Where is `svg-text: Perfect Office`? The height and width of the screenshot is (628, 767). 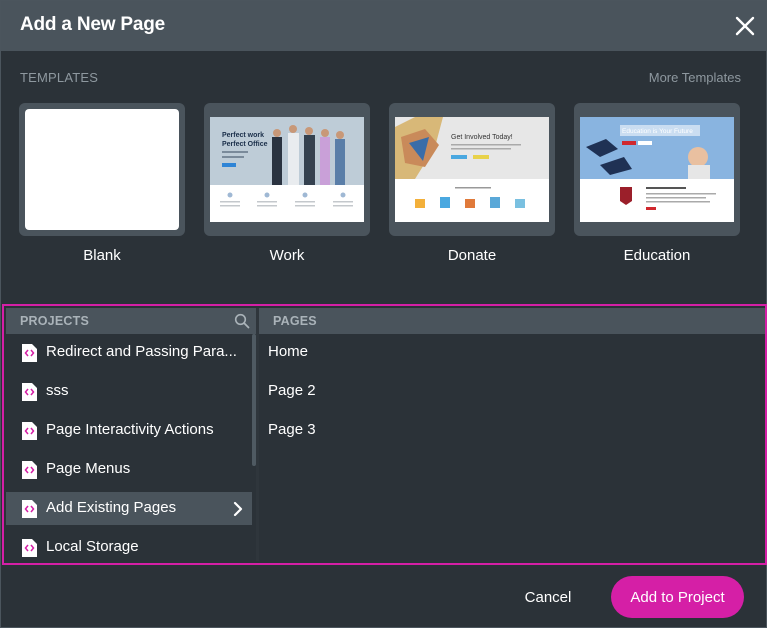 svg-text: Perfect Office is located at coordinates (245, 144).